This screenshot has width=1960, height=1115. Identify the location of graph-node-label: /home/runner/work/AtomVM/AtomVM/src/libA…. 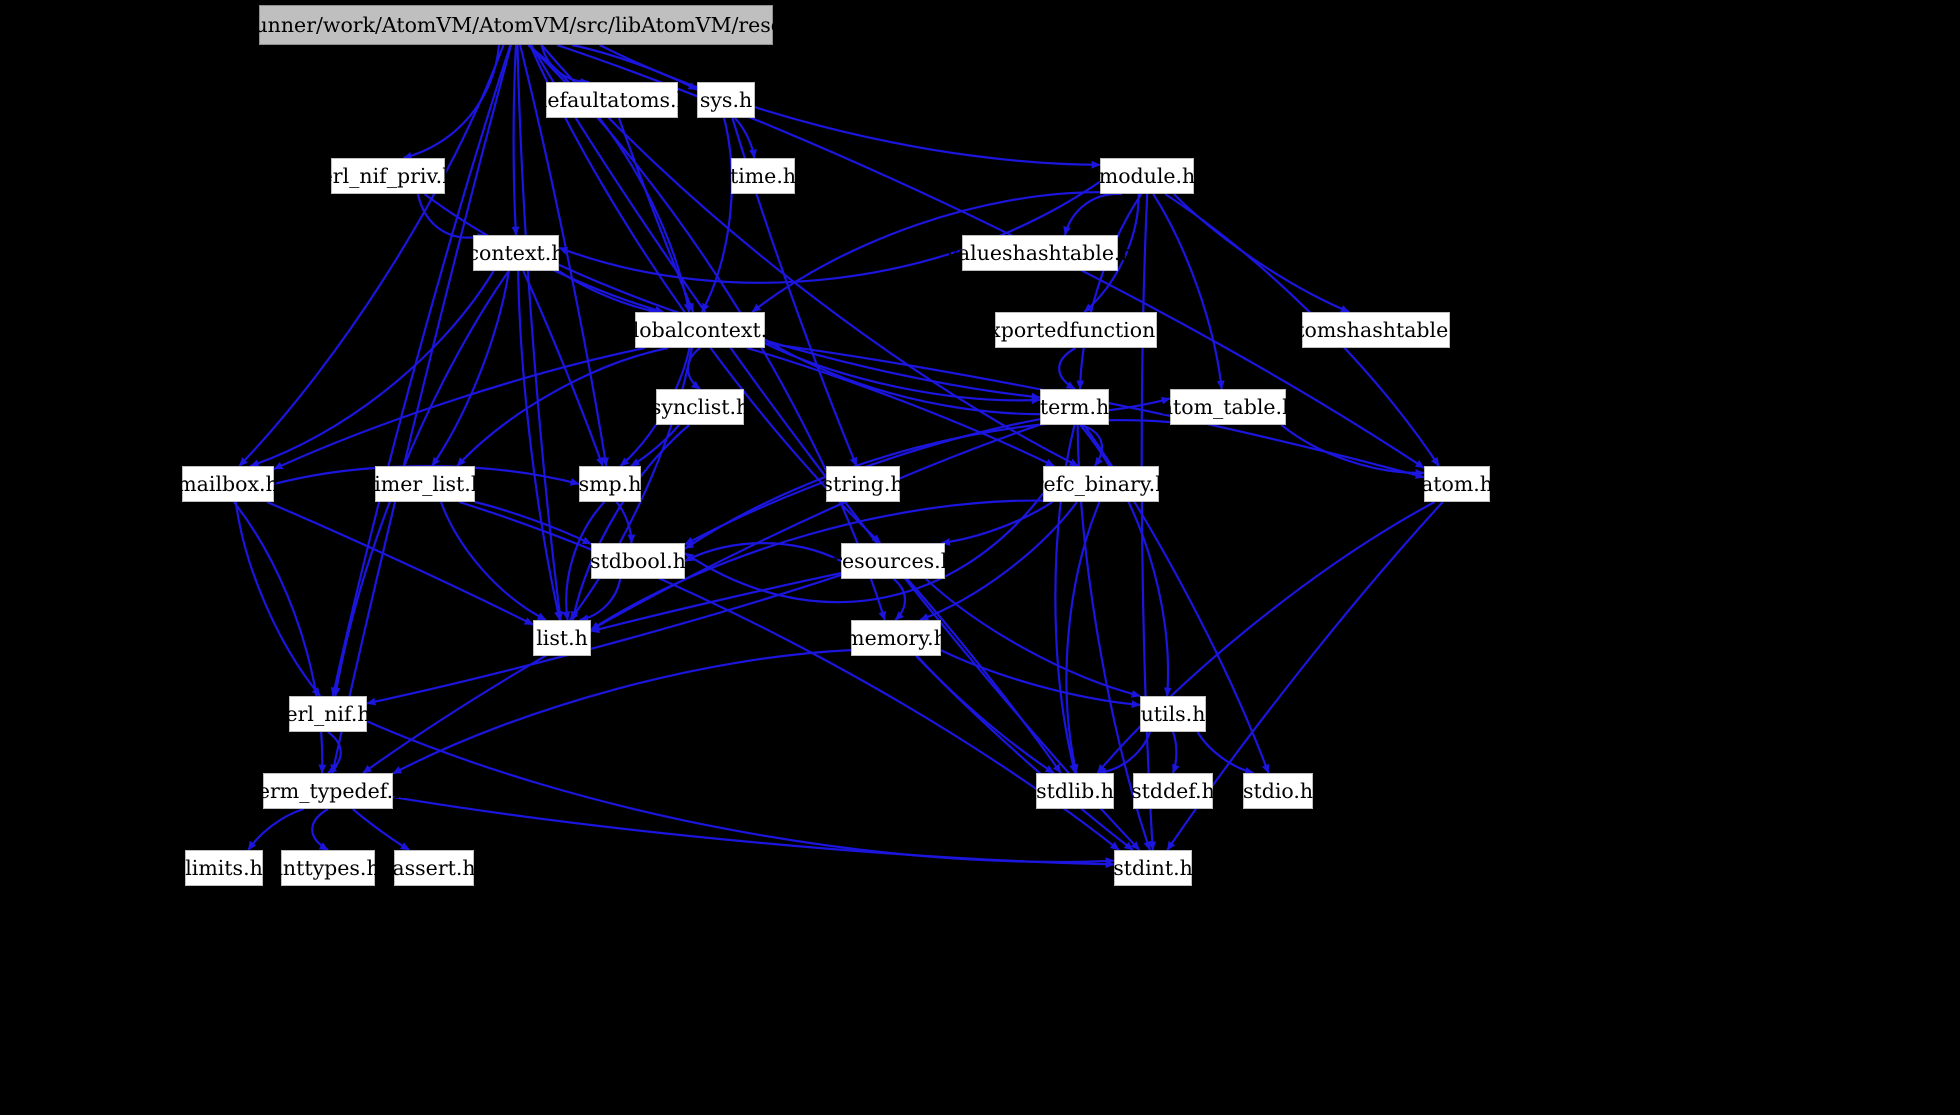
(516, 24).